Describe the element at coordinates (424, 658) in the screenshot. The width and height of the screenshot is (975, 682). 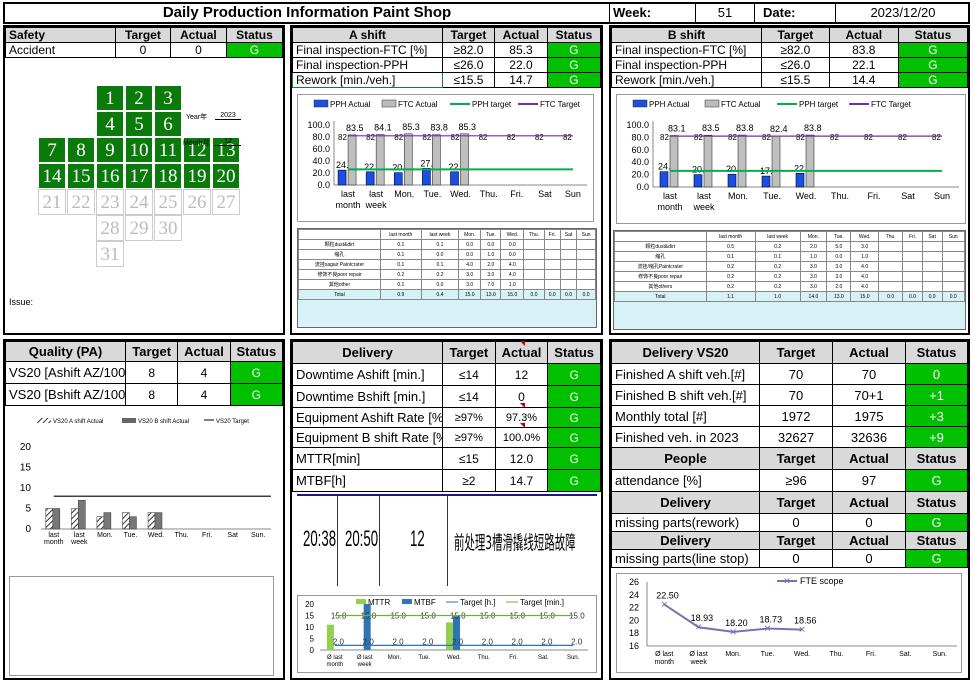
I see `x-tick-label: Tue.` at that location.